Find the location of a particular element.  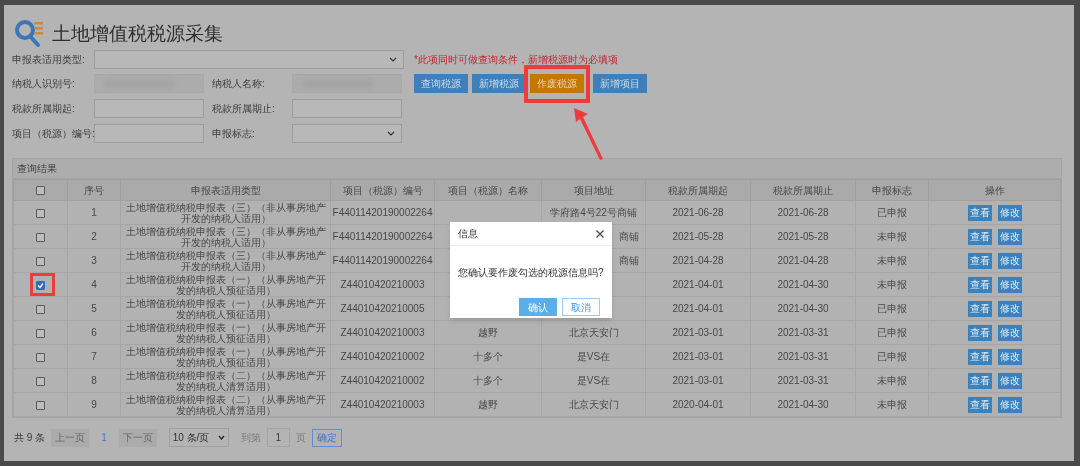

table-cell: 9 is located at coordinates (94, 404).